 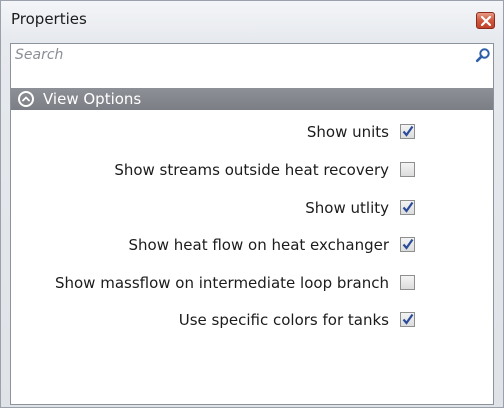 I want to click on option-label: Show units, so click(x=347, y=132).